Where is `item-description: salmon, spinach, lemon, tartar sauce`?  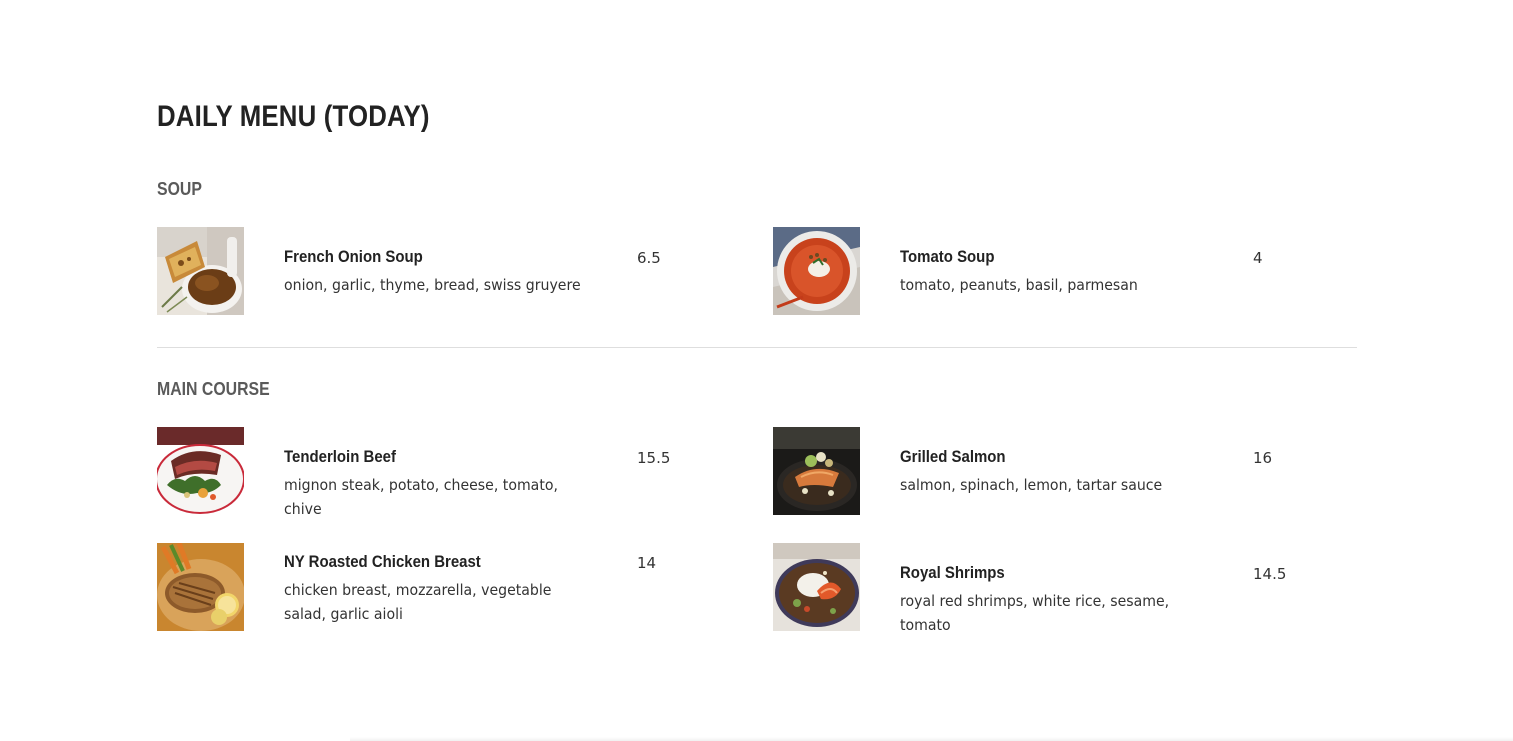 item-description: salmon, spinach, lemon, tartar sauce is located at coordinates (1031, 485).